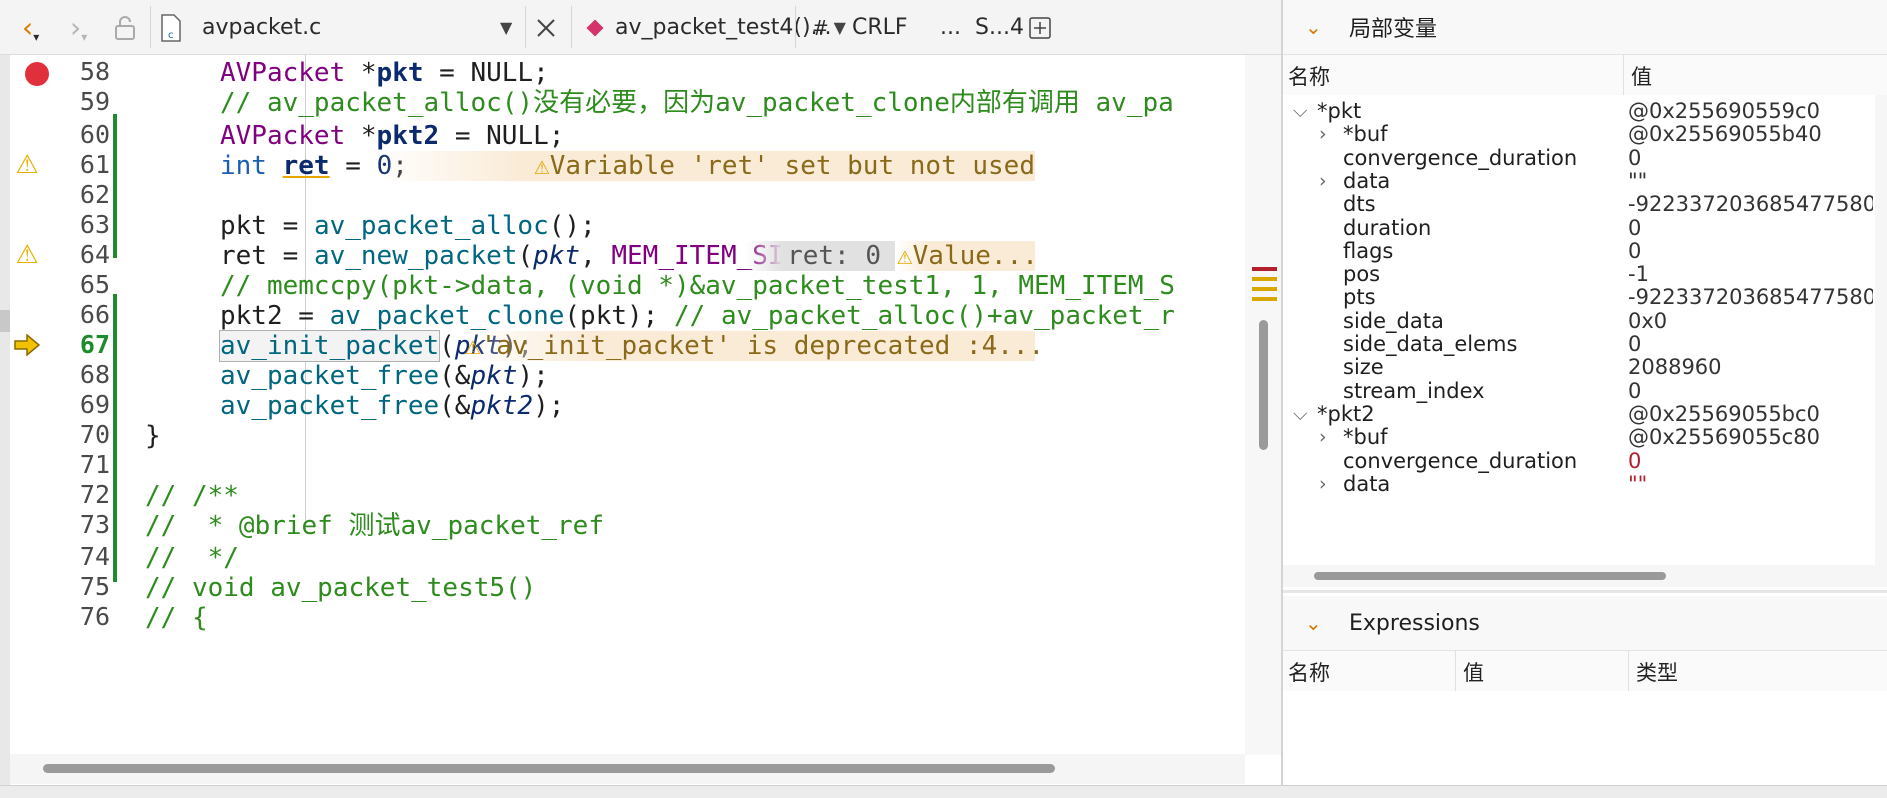 This screenshot has width=1887, height=798. Describe the element at coordinates (37, 74) in the screenshot. I see `breakpoint-icon` at that location.